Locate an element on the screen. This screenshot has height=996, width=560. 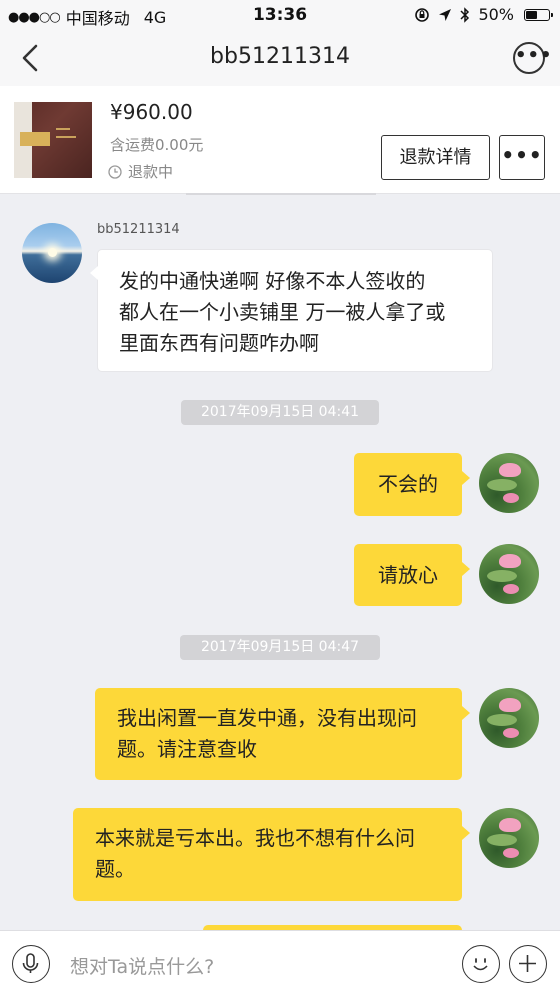
more-options-button: ••• is located at coordinates (533, 58).